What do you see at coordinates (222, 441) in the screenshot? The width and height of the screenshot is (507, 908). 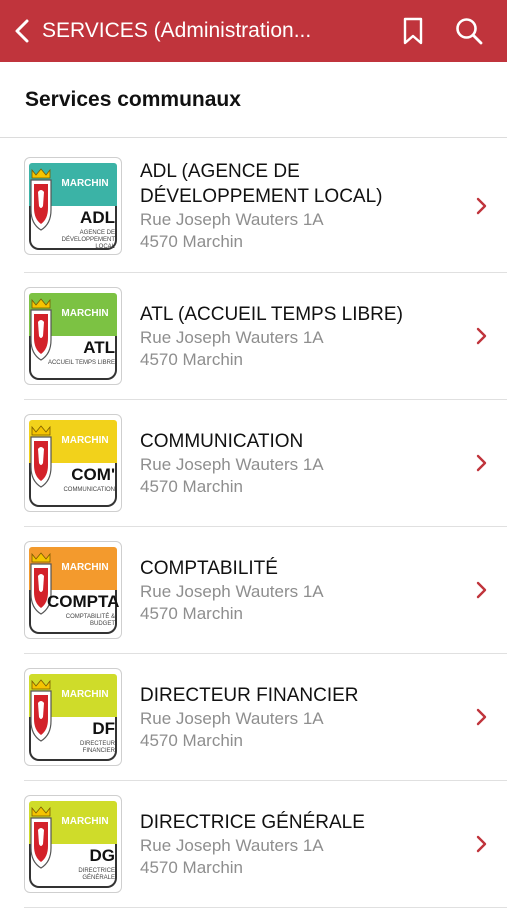 I see `item-name: COMMUNICATION` at bounding box center [222, 441].